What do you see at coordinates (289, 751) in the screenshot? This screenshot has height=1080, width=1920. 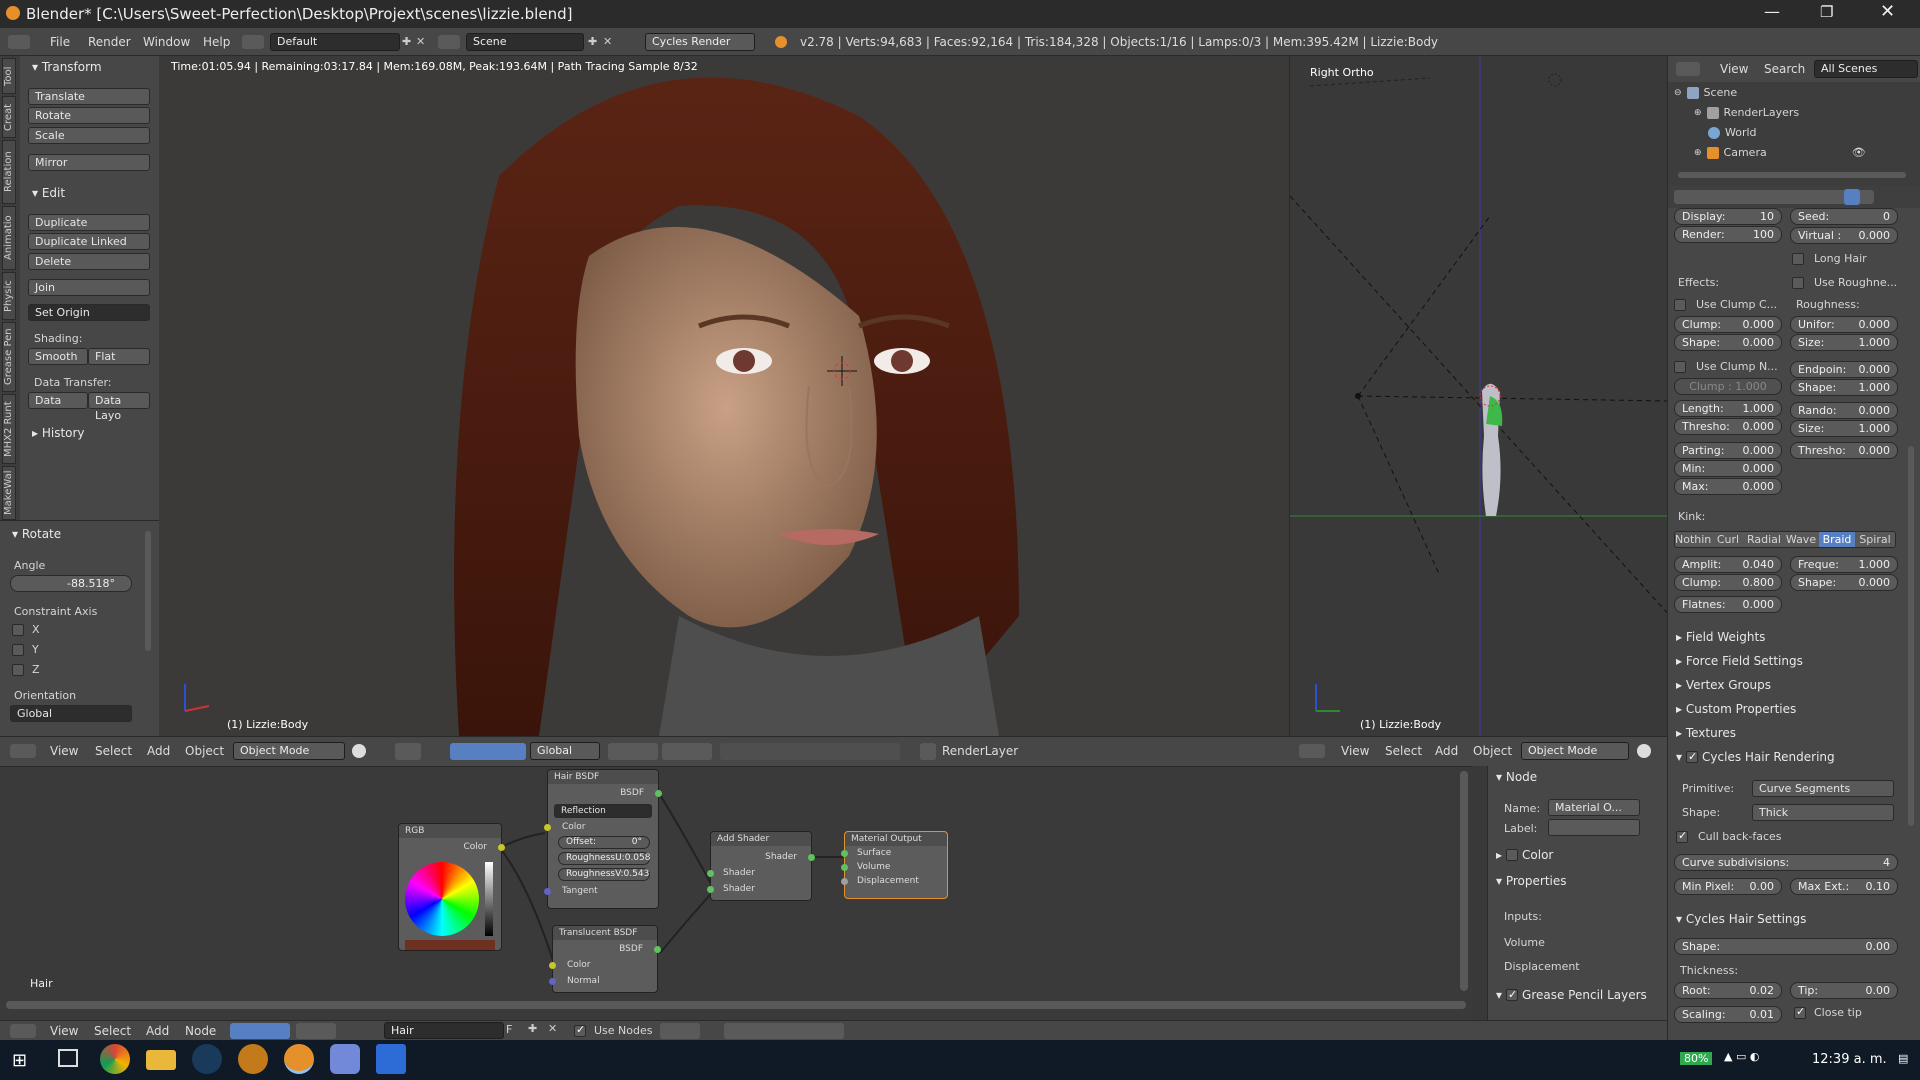 I see `mode-dropdown: Object Mode` at bounding box center [289, 751].